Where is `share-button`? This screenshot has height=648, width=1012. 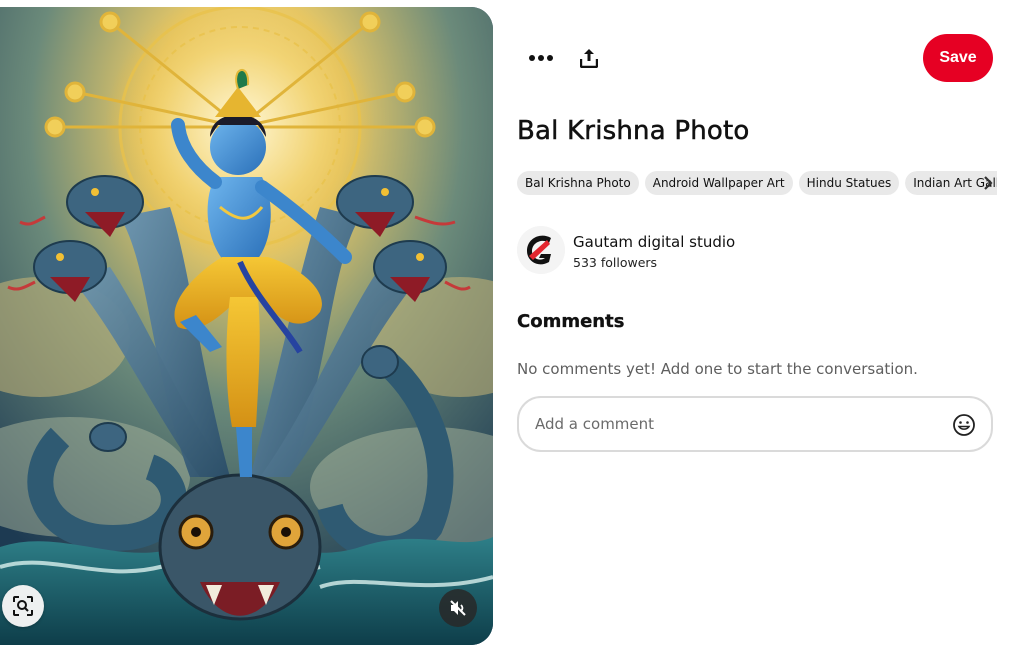 share-button is located at coordinates (589, 58).